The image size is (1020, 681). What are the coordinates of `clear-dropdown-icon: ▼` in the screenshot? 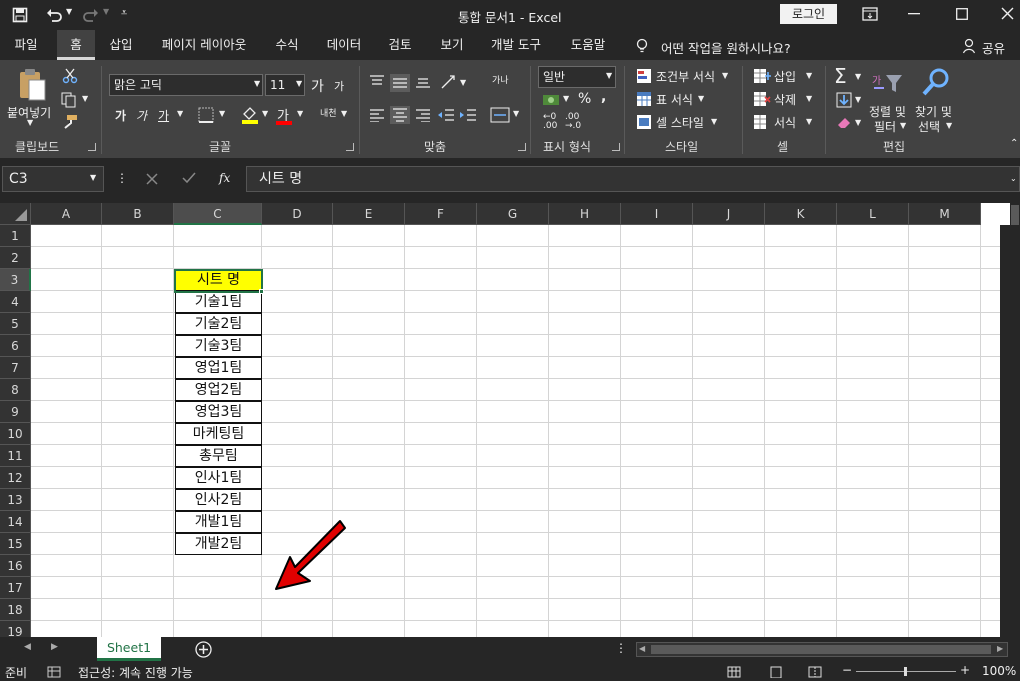 It's located at (858, 122).